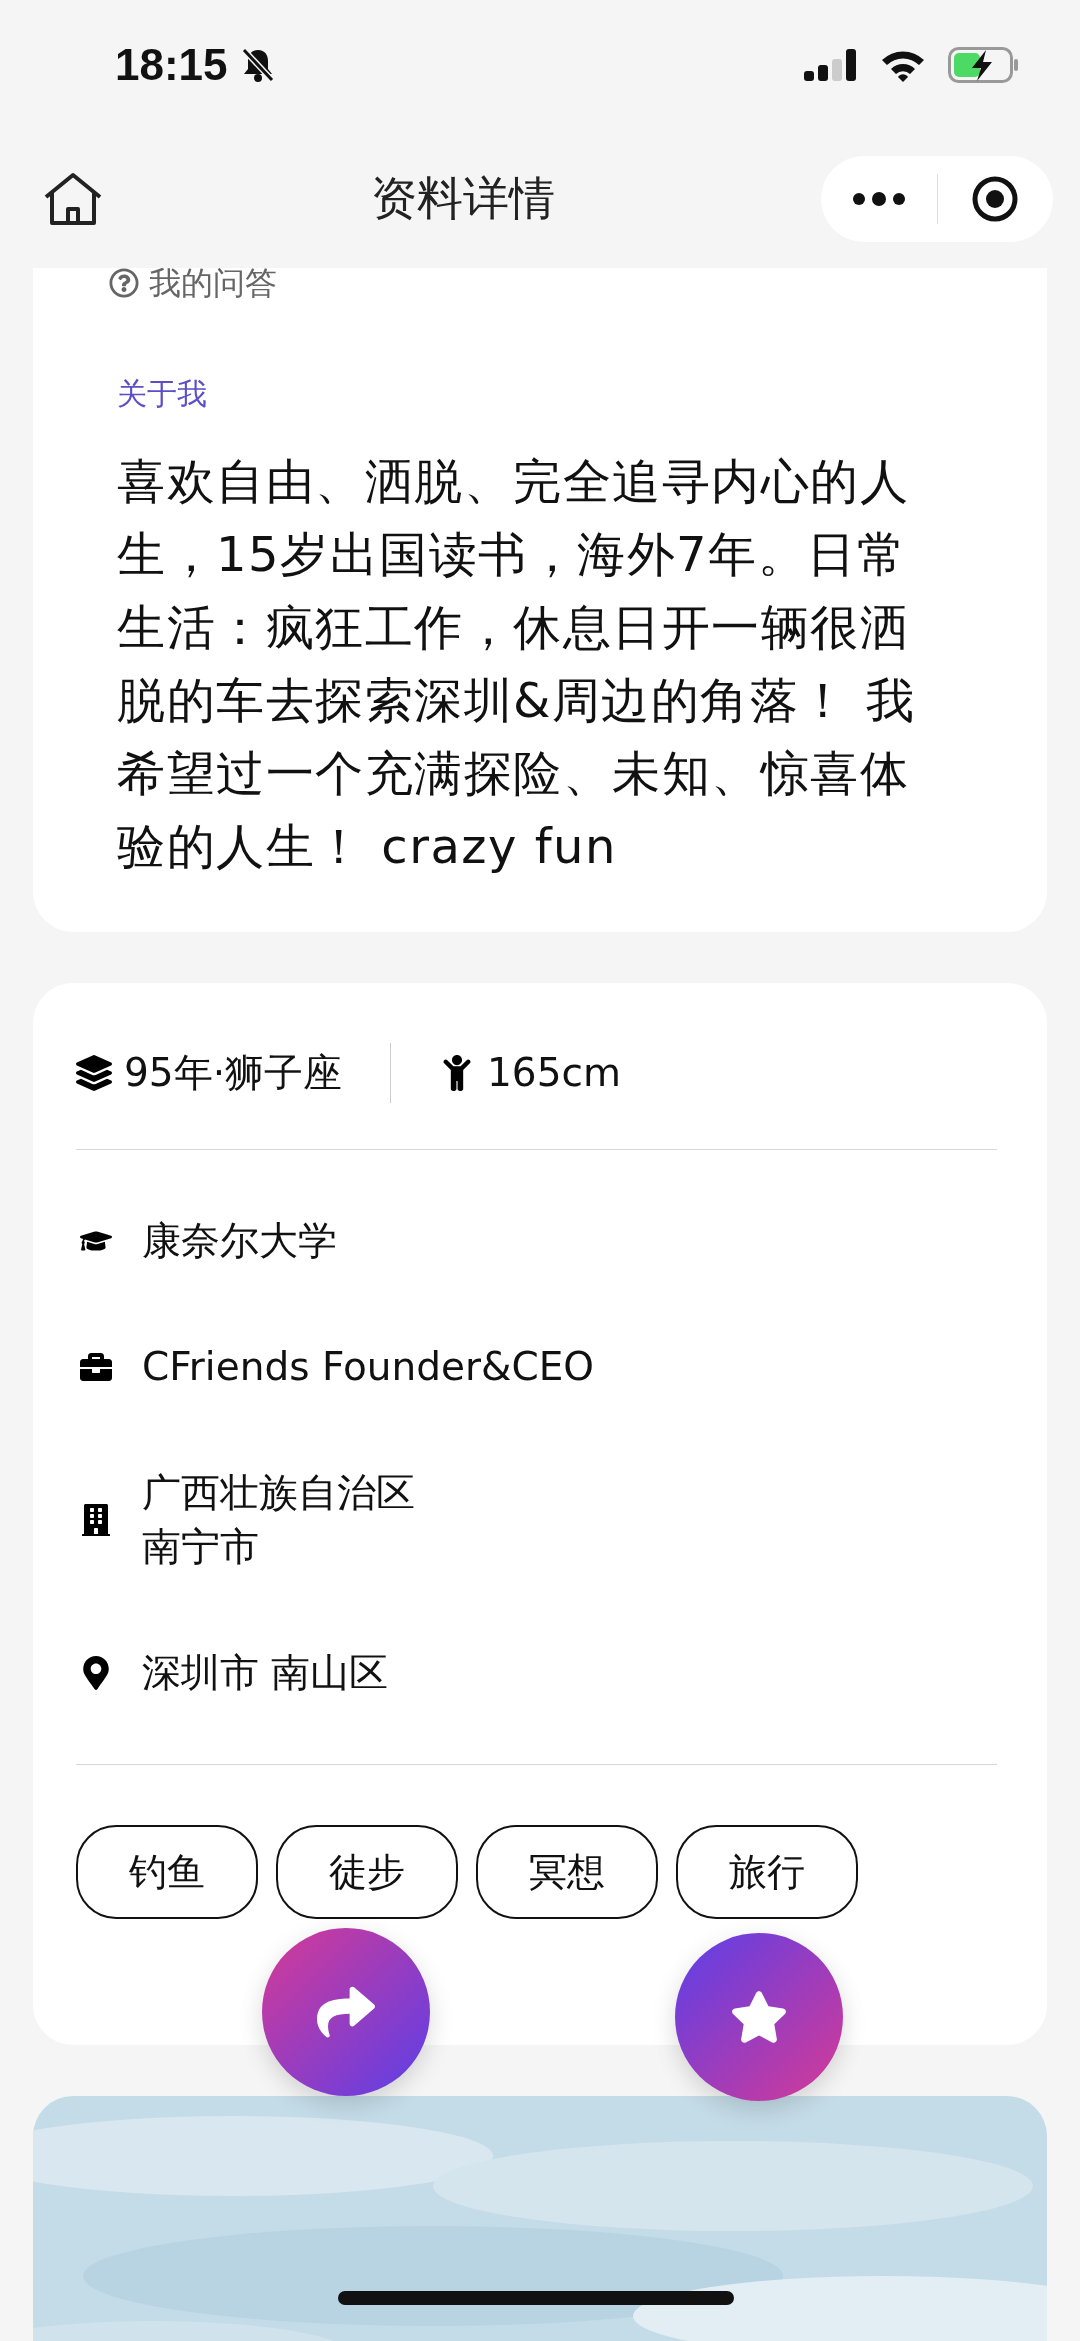 The image size is (1080, 2341). I want to click on building-icon, so click(96, 1520).